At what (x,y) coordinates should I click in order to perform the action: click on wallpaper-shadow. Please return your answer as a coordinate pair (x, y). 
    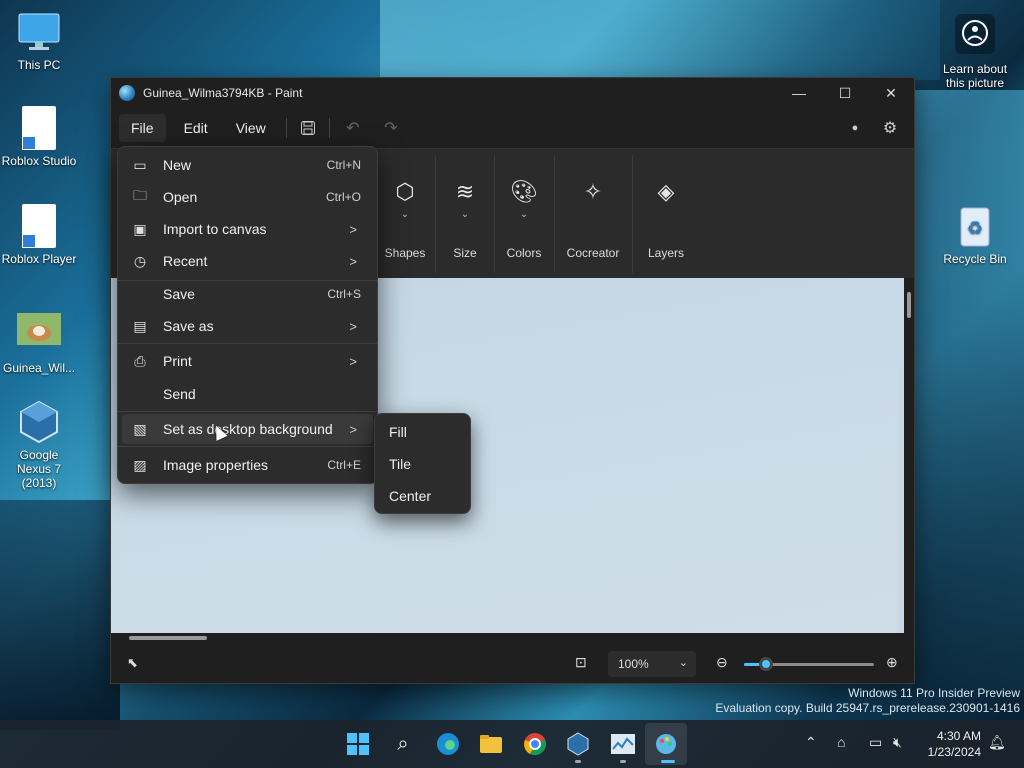
    Looking at the image, I should click on (60, 615).